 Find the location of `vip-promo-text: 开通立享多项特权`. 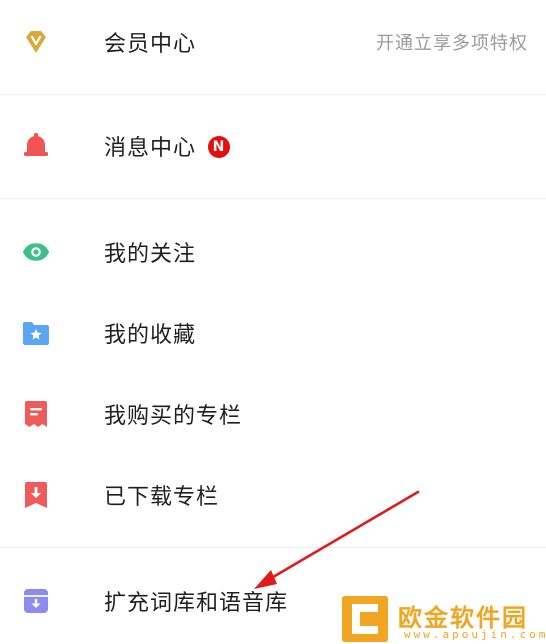

vip-promo-text: 开通立享多项特权 is located at coordinates (452, 43).